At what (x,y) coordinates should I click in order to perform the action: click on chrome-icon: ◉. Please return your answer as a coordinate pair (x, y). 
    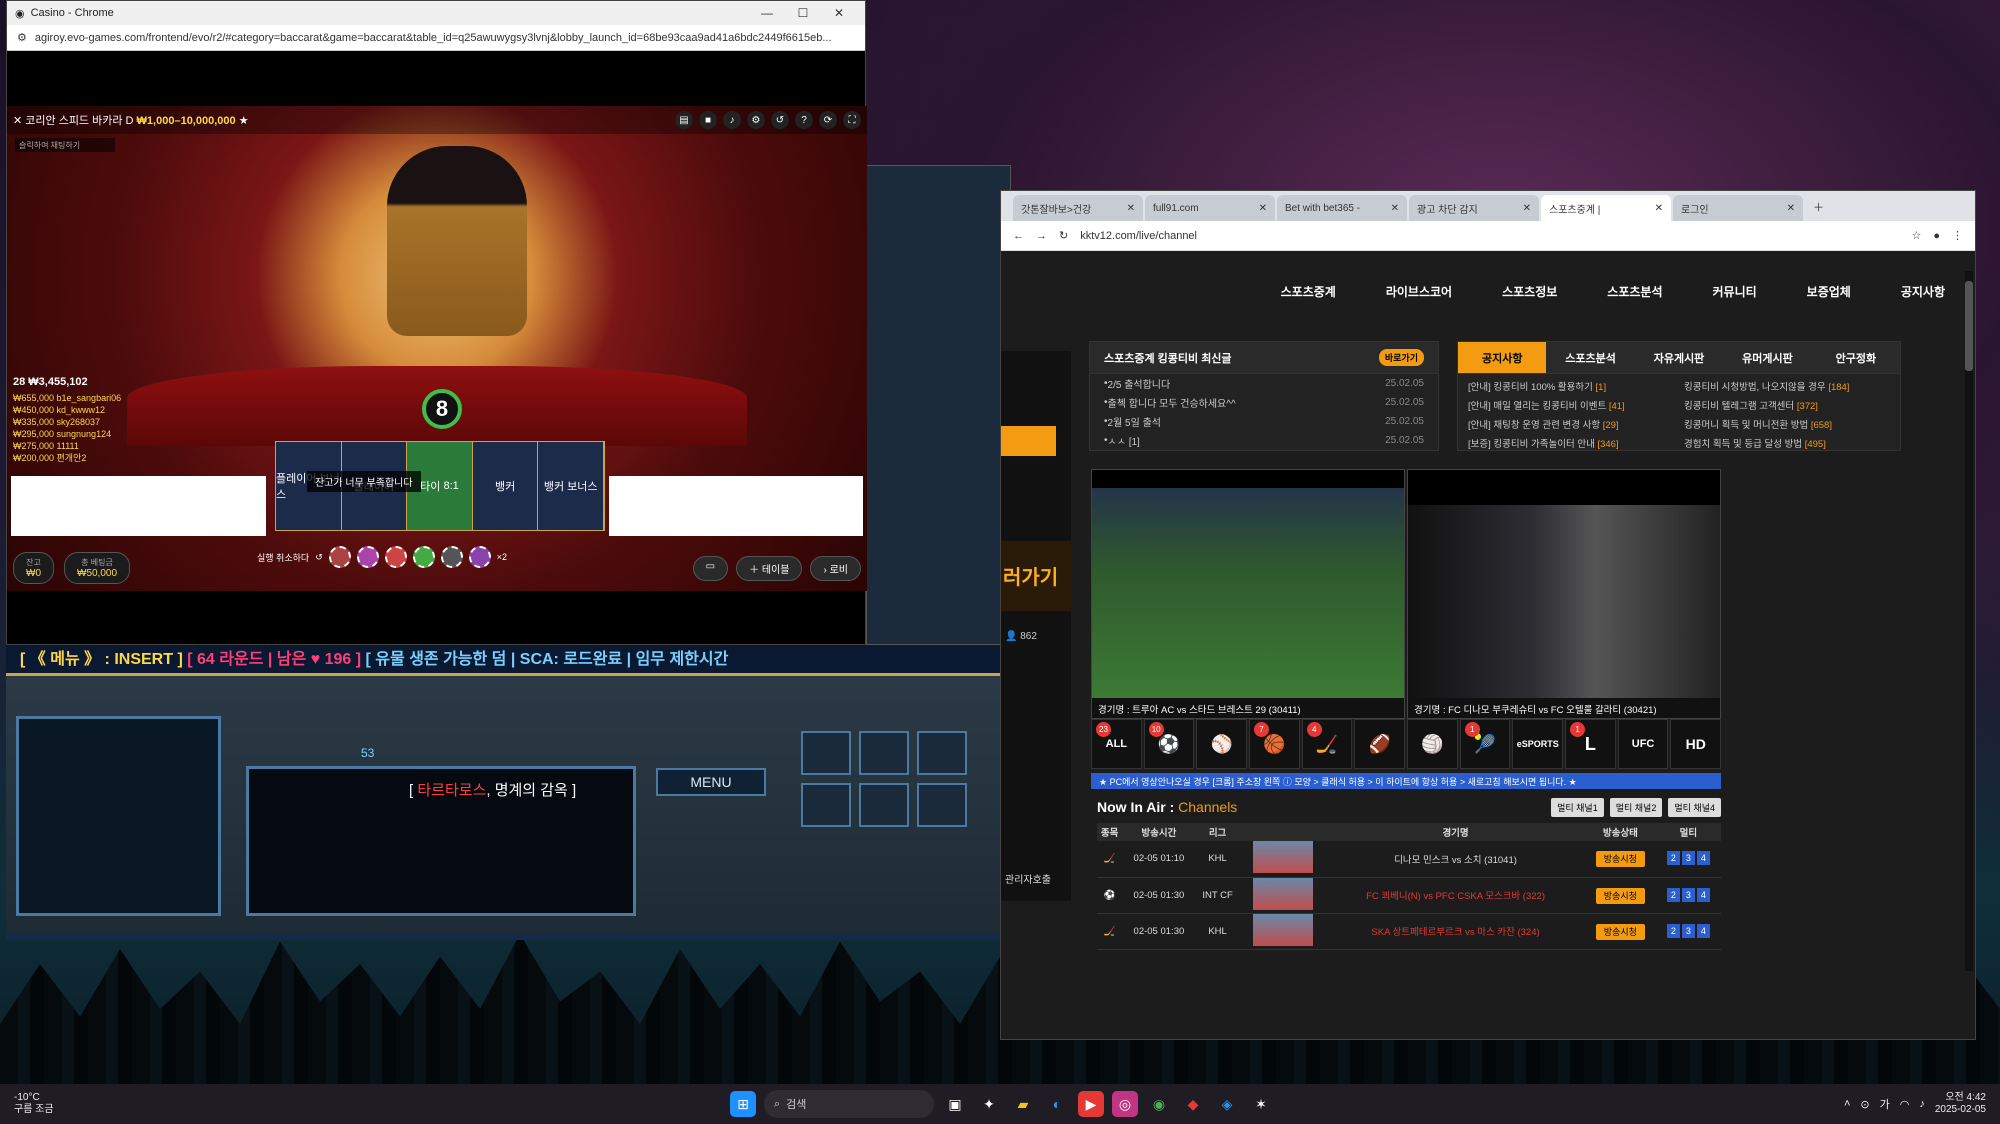
    Looking at the image, I should click on (1159, 1104).